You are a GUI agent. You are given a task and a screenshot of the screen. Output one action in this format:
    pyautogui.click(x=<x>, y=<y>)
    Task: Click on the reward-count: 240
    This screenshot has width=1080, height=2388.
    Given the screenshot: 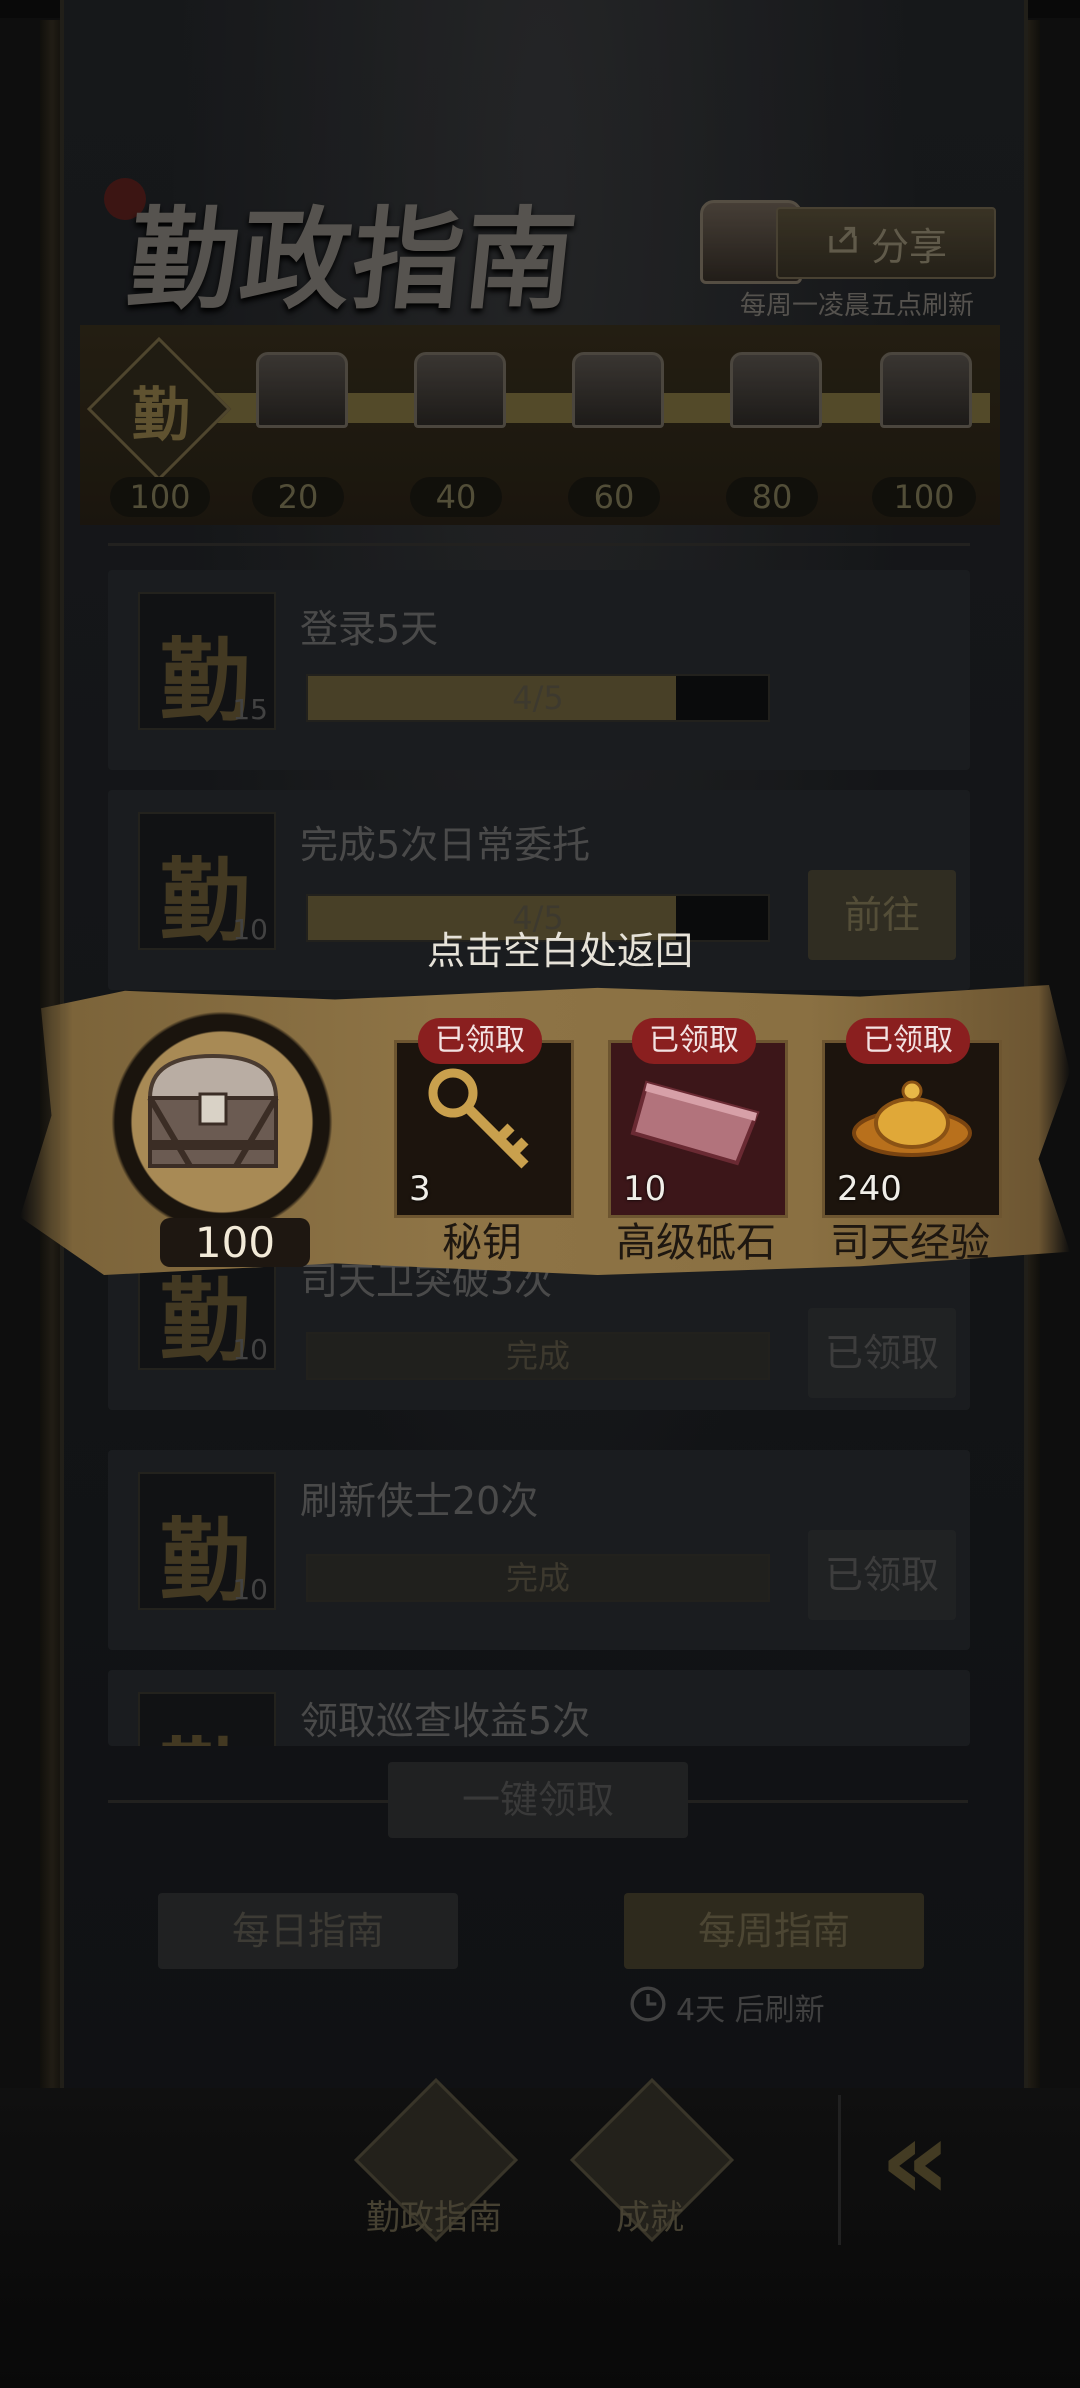 What is the action you would take?
    pyautogui.click(x=869, y=1189)
    